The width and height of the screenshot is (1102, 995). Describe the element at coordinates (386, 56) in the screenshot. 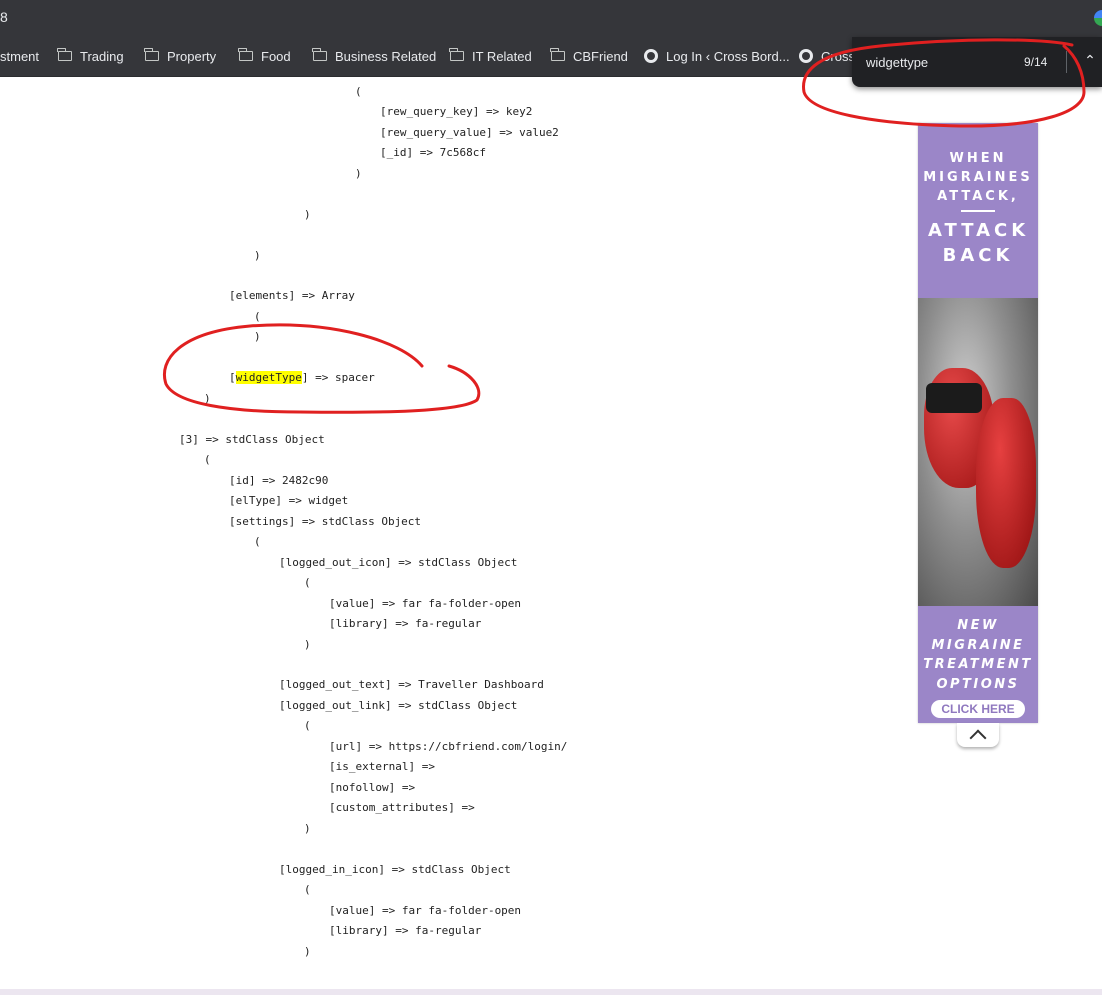

I see `bookmark-label: Business Related` at that location.